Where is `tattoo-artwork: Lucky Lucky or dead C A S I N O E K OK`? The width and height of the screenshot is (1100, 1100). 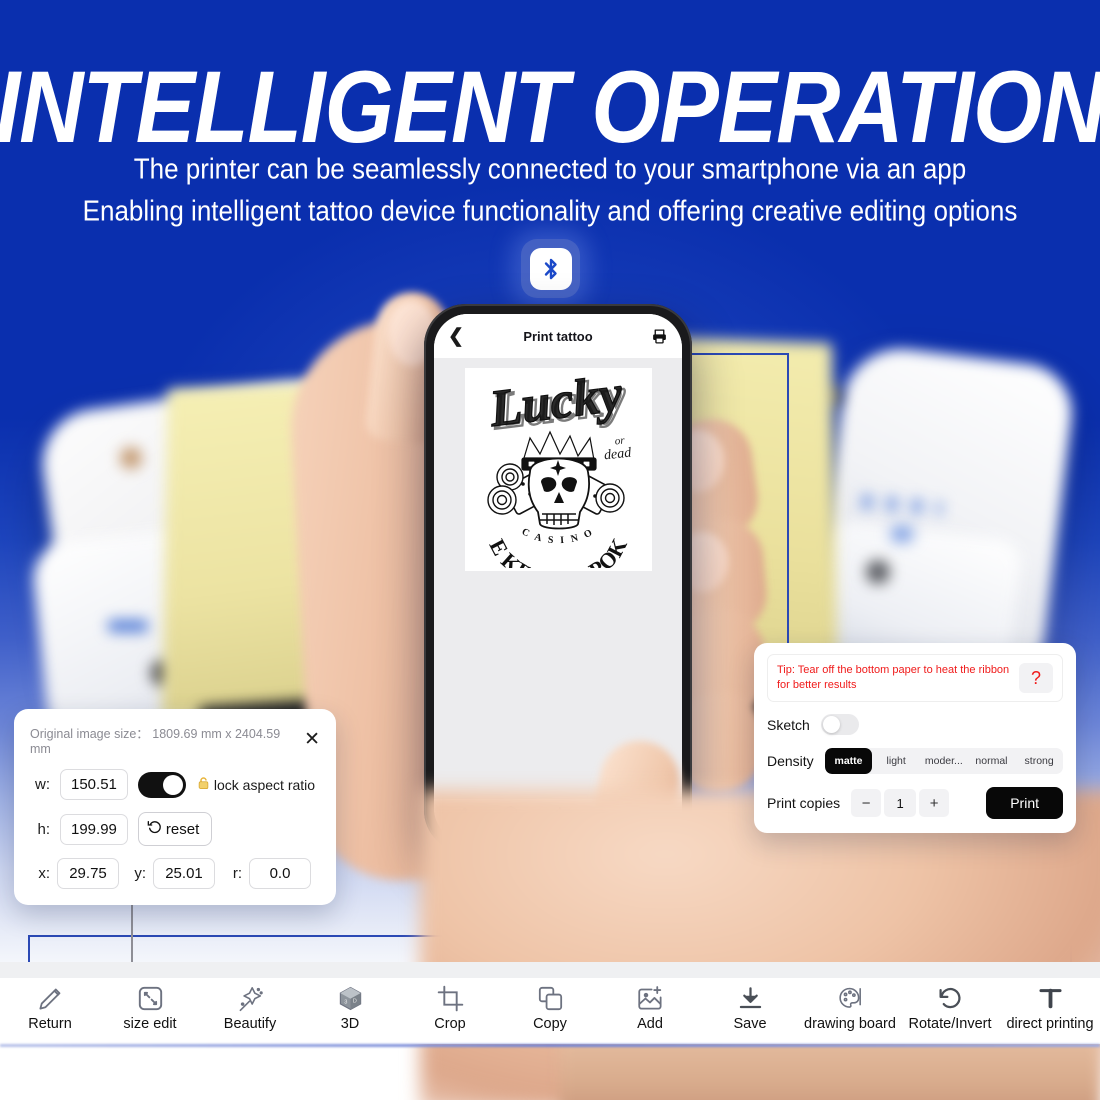
tattoo-artwork: Lucky Lucky or dead C A S I N O E K OK is located at coordinates (558, 469).